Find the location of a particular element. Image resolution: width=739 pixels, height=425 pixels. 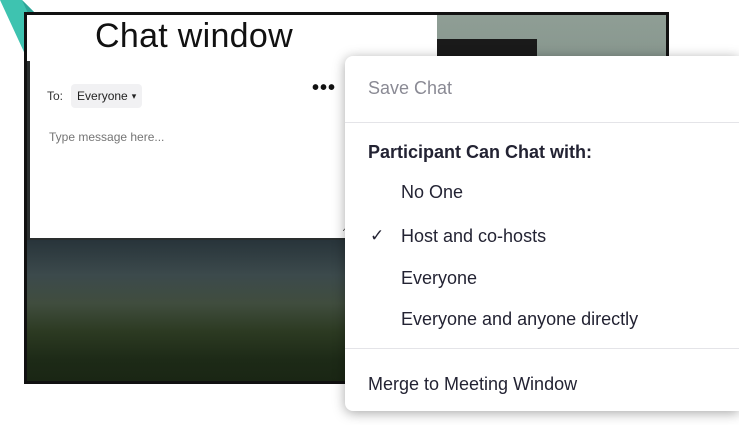

option-label: Host and co-hosts is located at coordinates (474, 235).